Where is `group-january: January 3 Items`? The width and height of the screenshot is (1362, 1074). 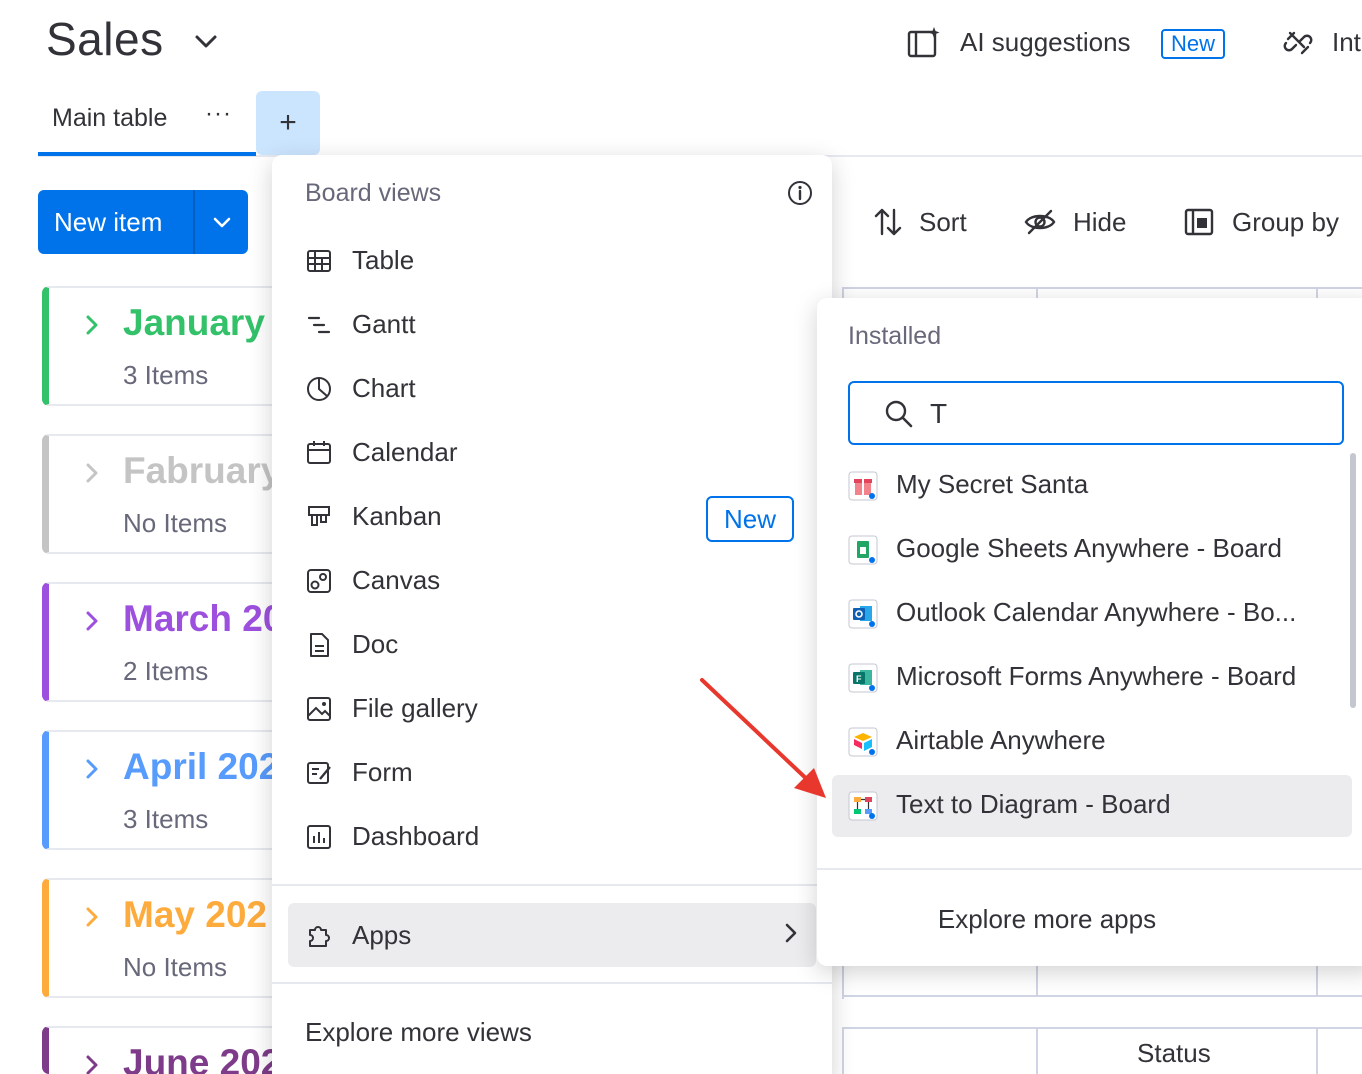 group-january: January 3 Items is located at coordinates (162, 346).